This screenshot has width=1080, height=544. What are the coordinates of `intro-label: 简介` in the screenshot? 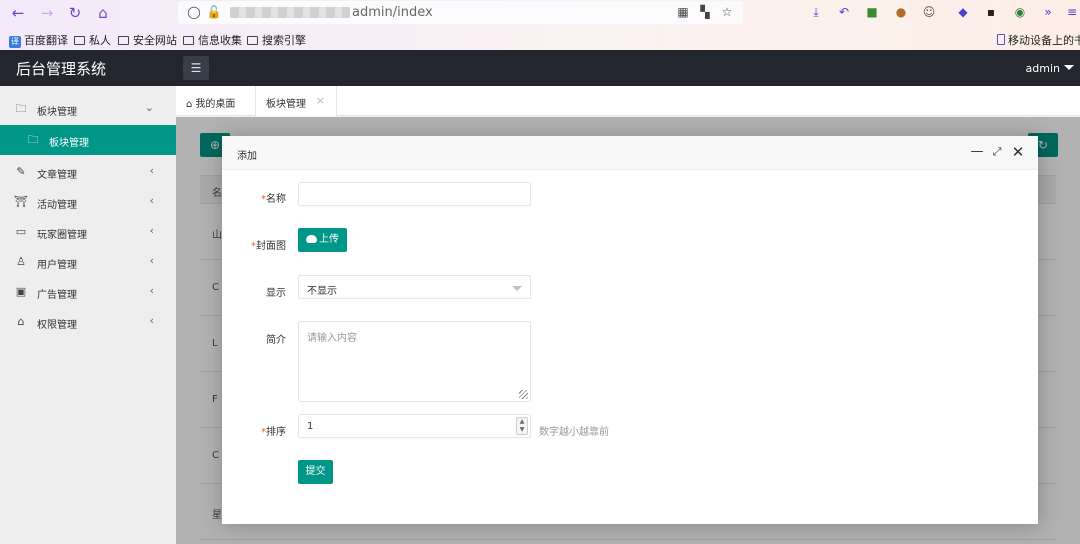 It's located at (276, 340).